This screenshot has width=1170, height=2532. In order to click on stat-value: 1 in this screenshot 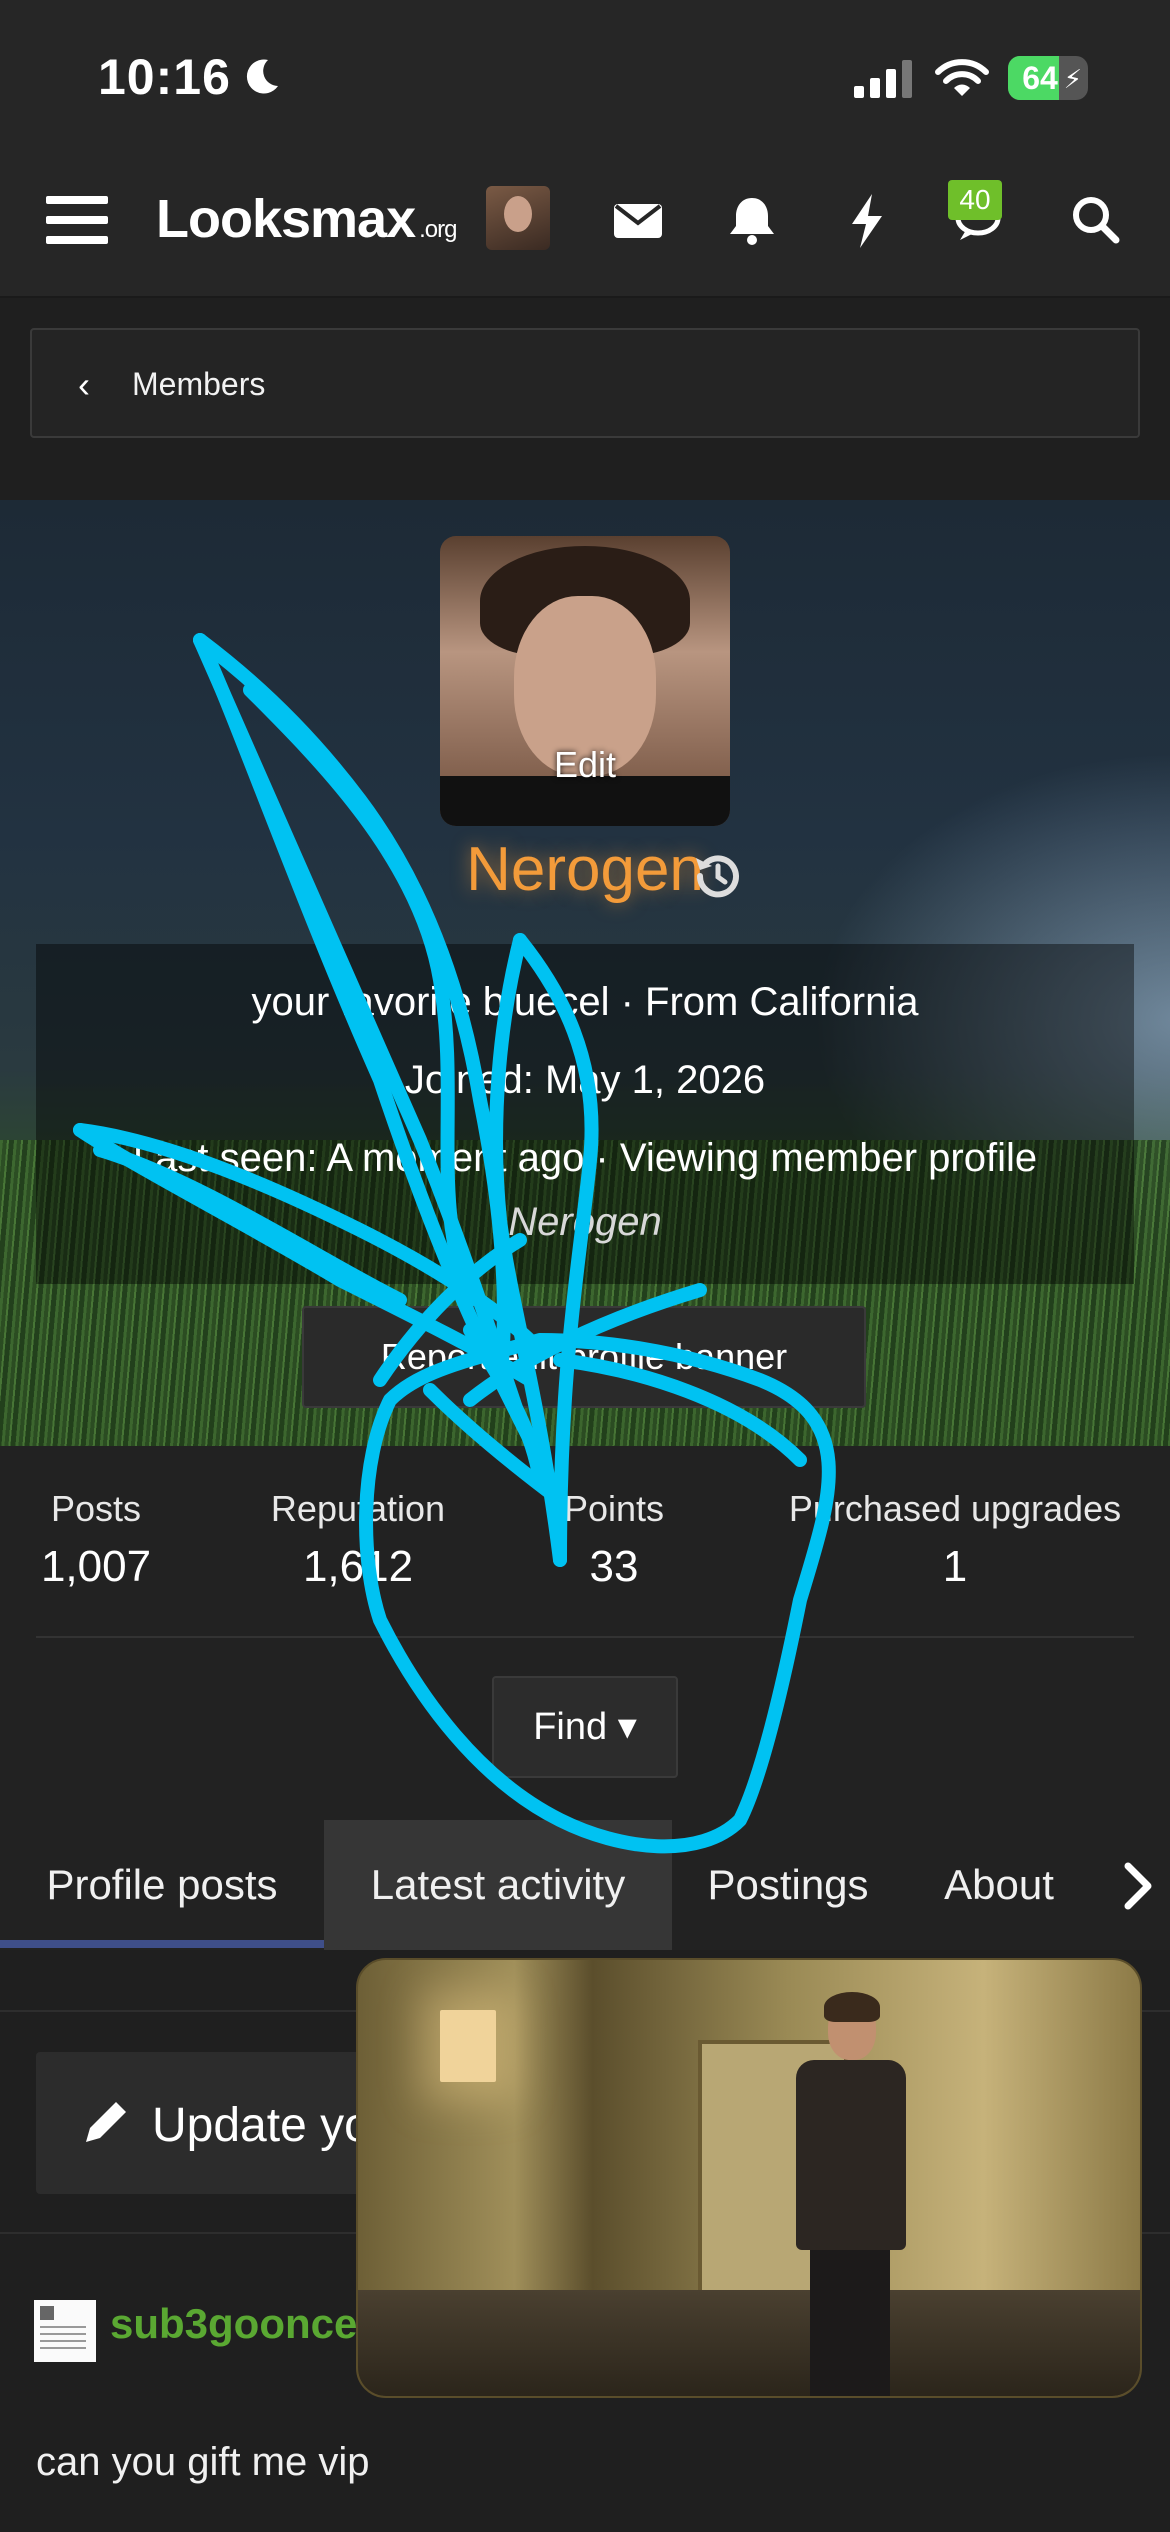, I will do `click(955, 1566)`.